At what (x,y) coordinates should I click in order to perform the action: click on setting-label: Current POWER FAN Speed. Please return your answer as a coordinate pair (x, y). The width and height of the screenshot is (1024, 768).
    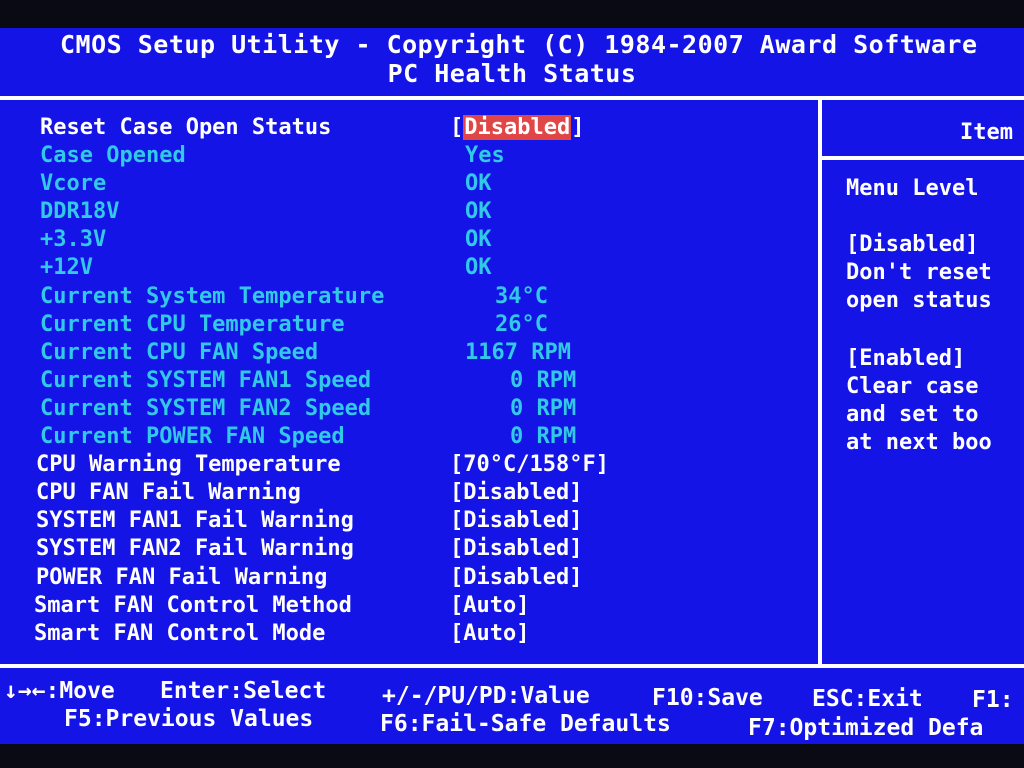
    Looking at the image, I should click on (192, 436).